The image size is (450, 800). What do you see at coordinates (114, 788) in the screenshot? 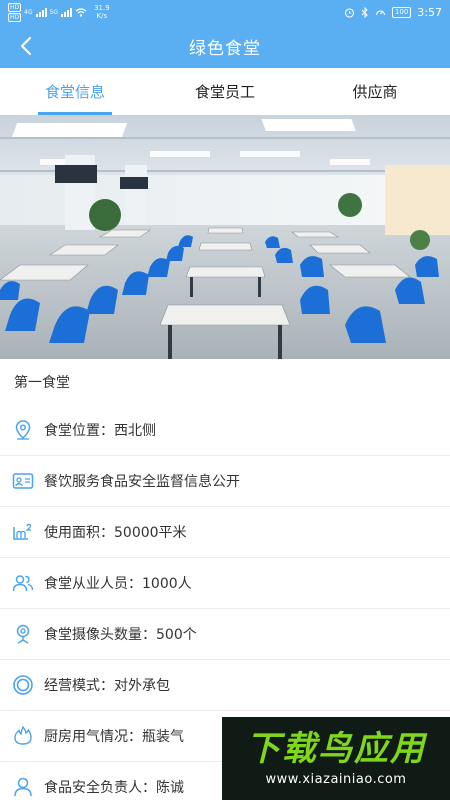
I see `info-text: 食品安全负责人：陈诚` at bounding box center [114, 788].